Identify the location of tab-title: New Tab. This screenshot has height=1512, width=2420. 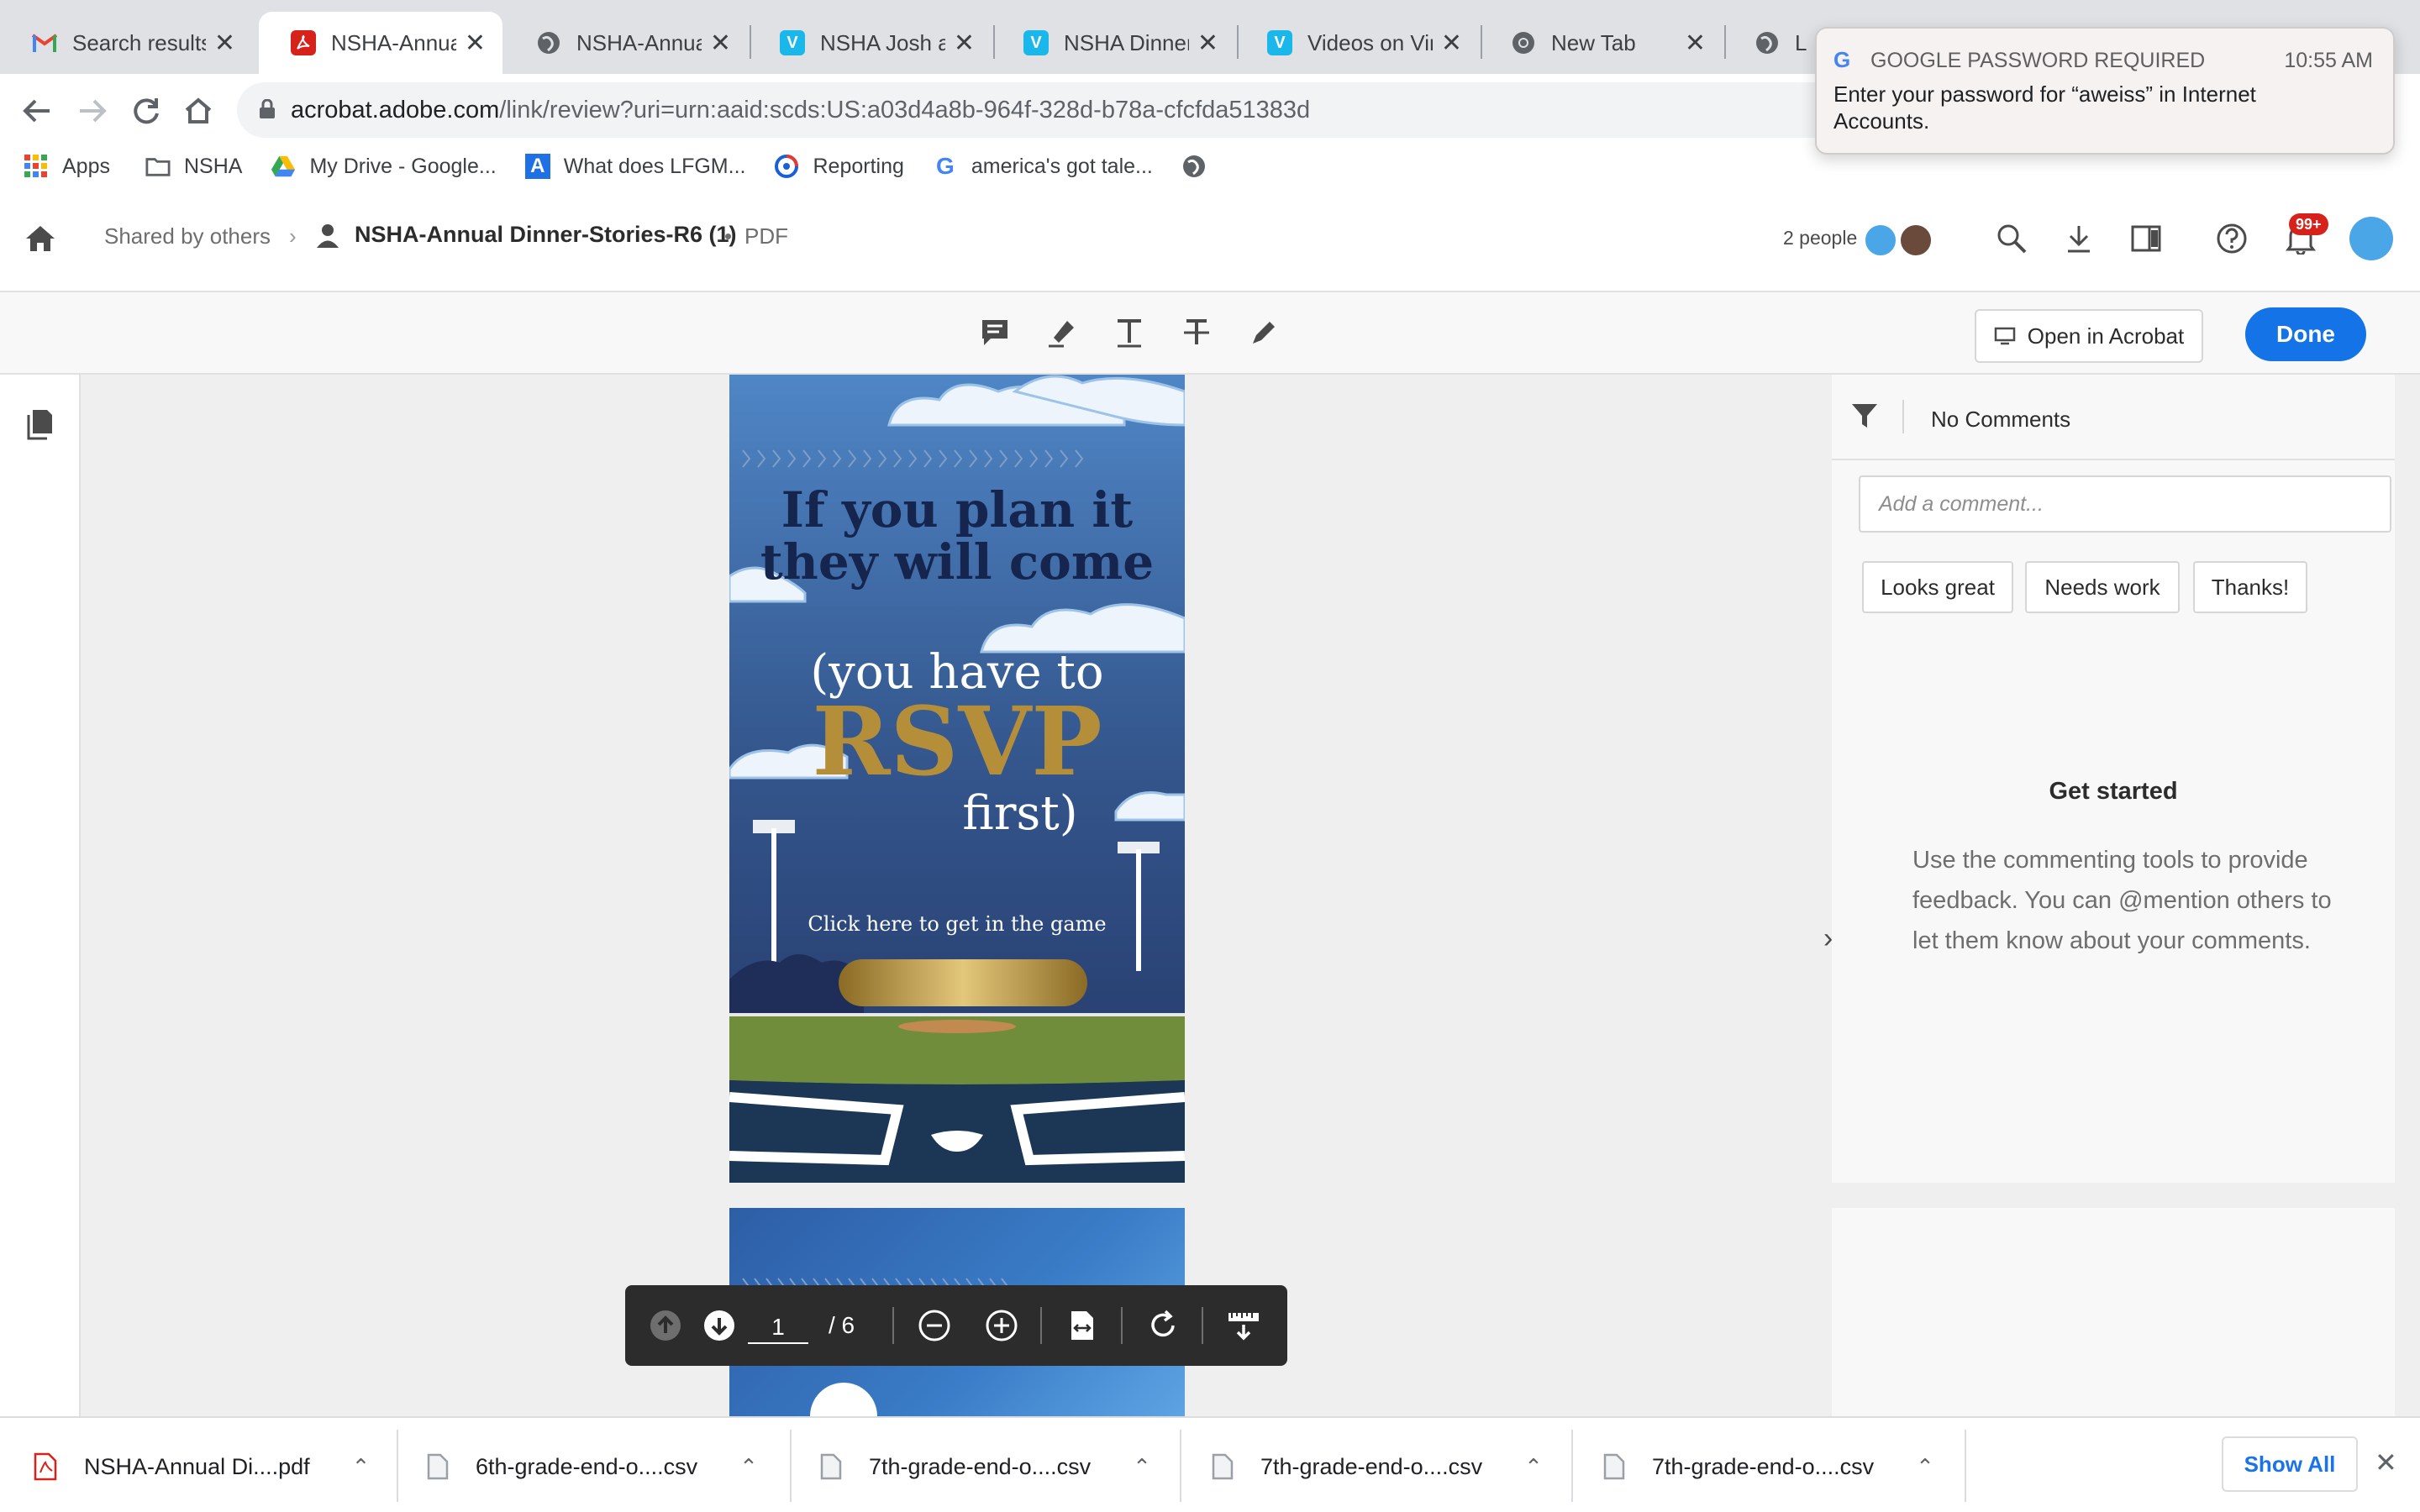
(1593, 42).